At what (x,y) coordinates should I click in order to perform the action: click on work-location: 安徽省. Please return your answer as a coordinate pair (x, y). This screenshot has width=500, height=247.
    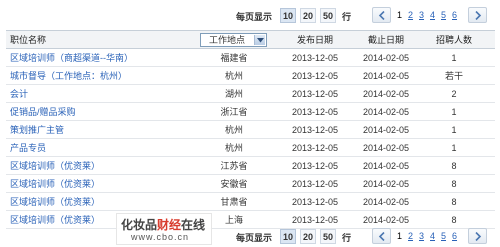
    Looking at the image, I should click on (234, 184).